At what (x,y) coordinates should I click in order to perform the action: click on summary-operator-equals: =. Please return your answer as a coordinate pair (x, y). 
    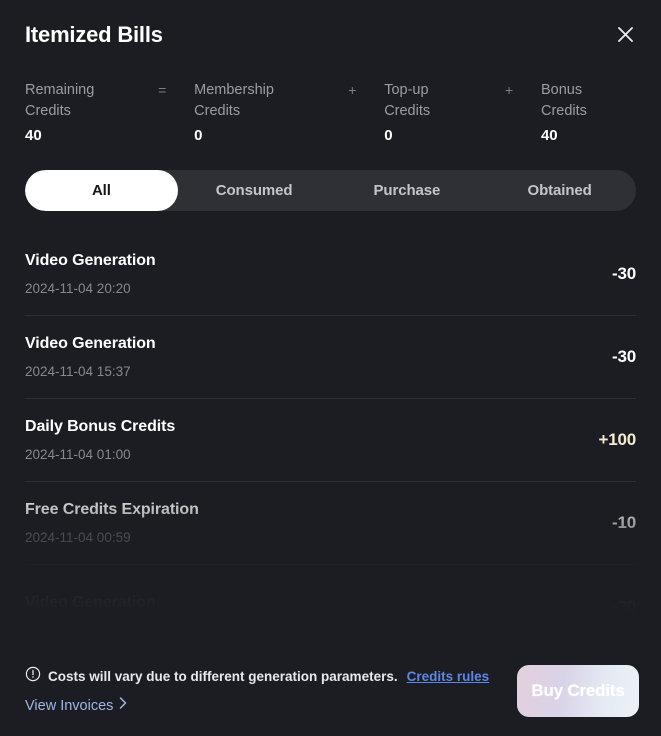
    Looking at the image, I should click on (162, 90).